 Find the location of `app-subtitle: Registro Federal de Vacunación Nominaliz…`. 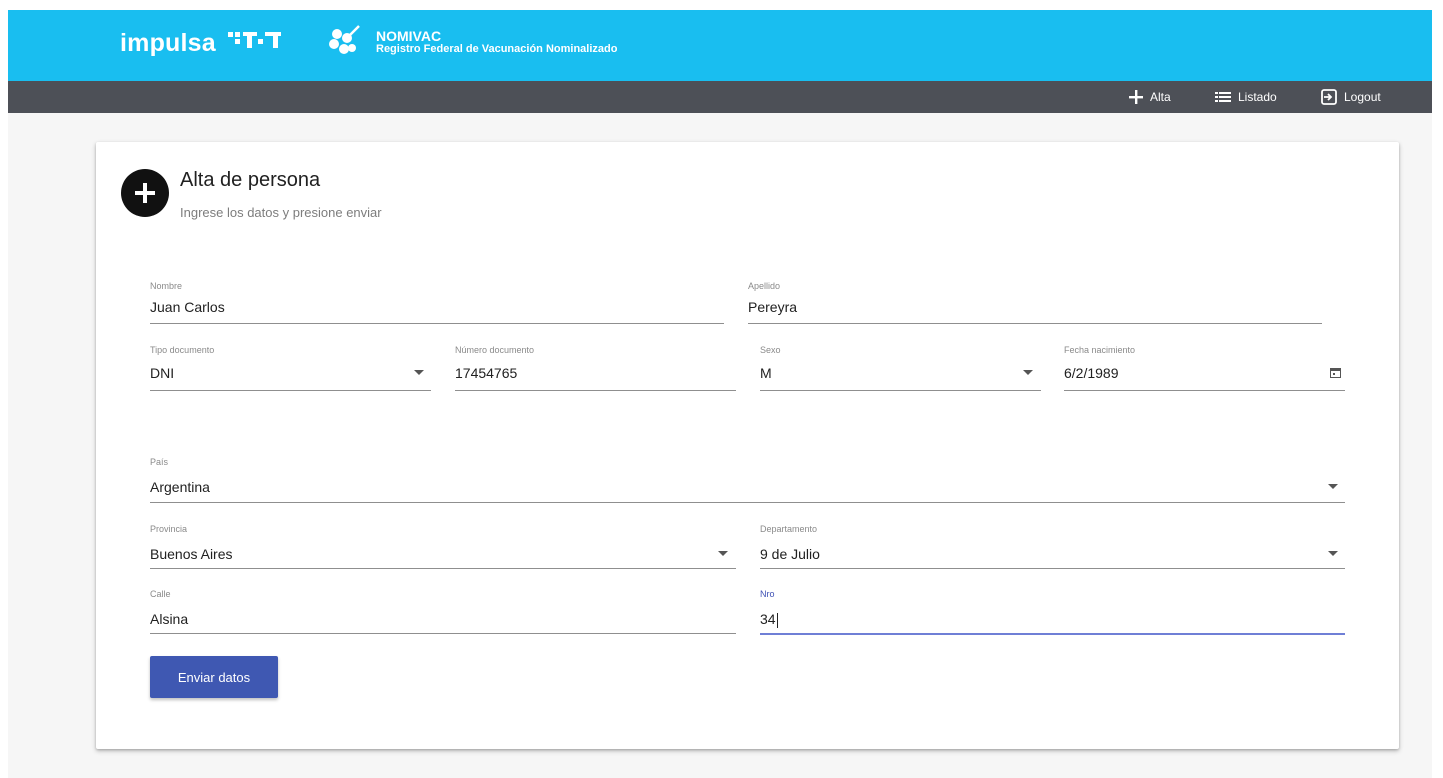

app-subtitle: Registro Federal de Vacunación Nominaliz… is located at coordinates (497, 49).